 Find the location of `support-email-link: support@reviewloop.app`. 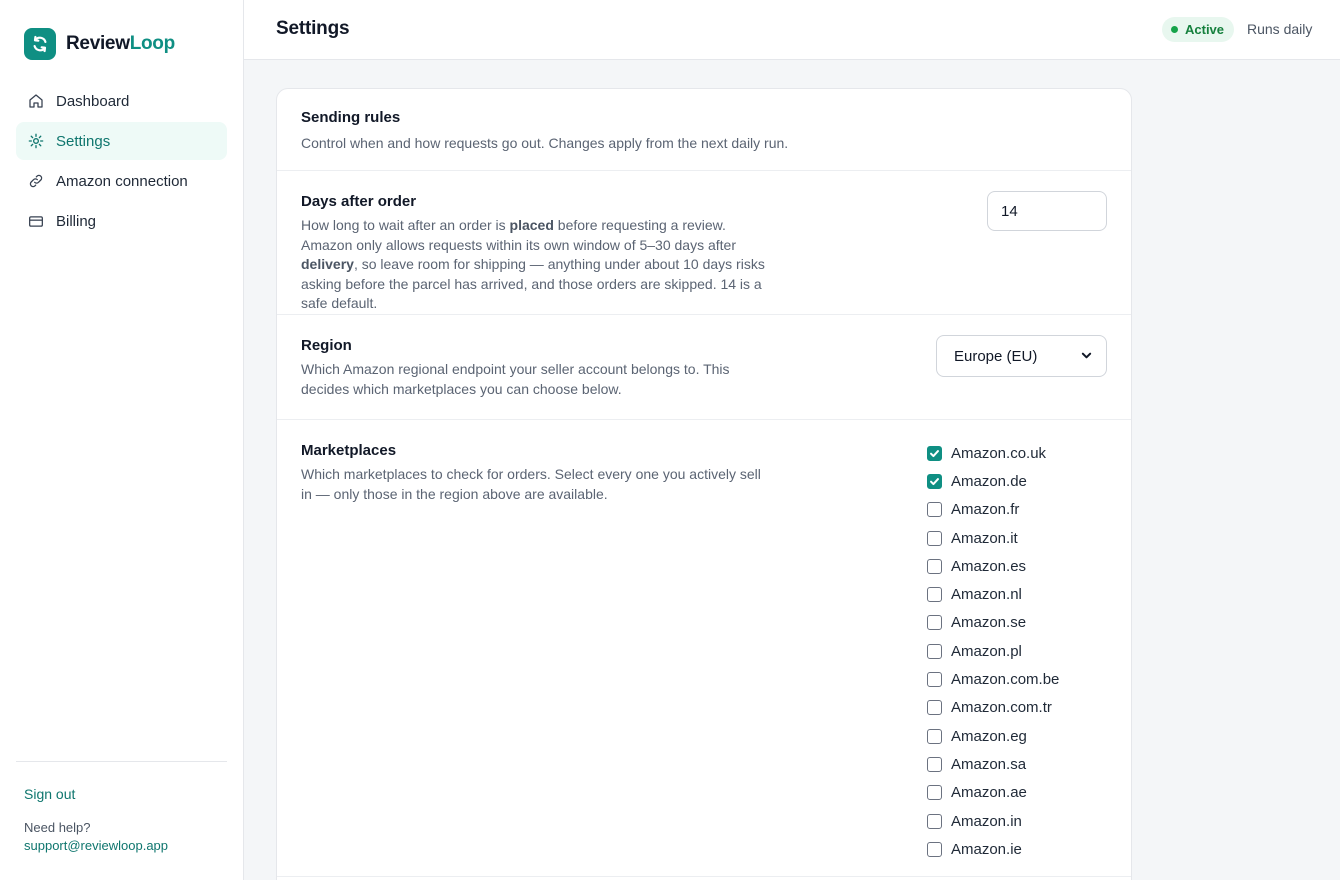

support-email-link: support@reviewloop.app is located at coordinates (96, 845).